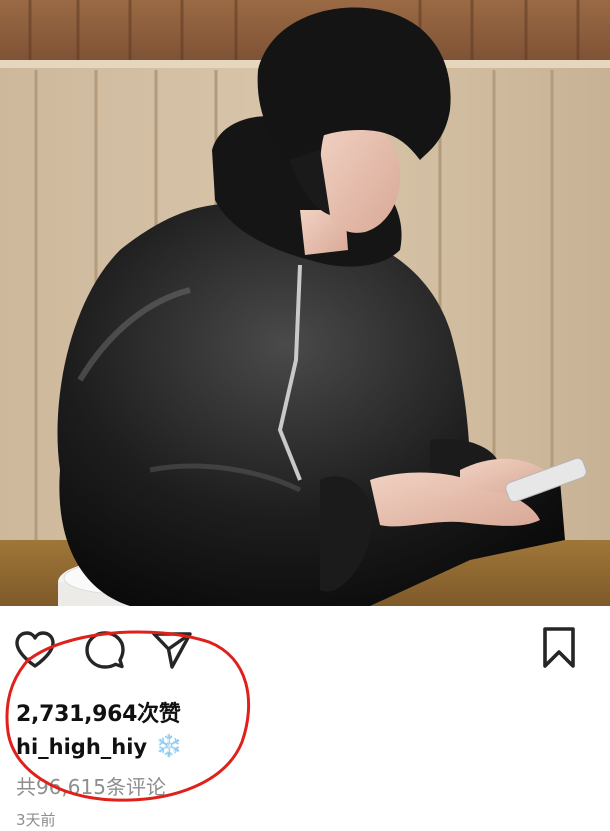 Image resolution: width=610 pixels, height=831 pixels. I want to click on heart-icon, so click(35, 650).